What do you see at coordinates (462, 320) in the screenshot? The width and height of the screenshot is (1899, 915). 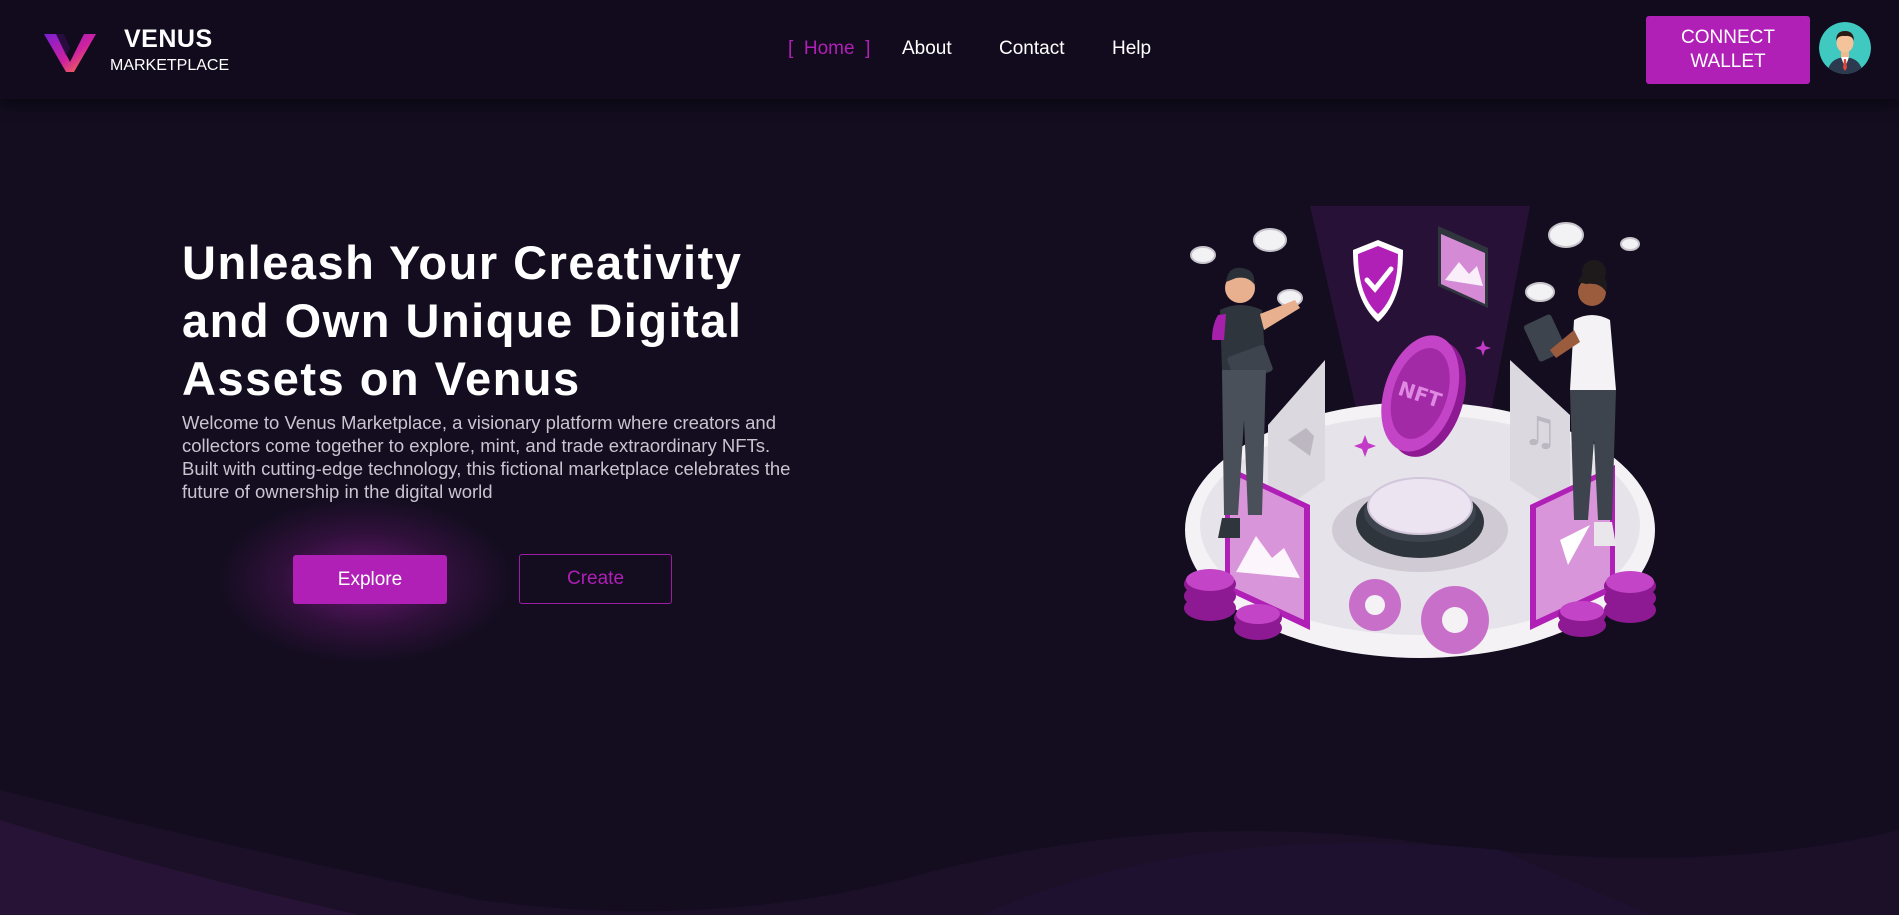 I see `hero-title-line2: and Own Unique Digital` at bounding box center [462, 320].